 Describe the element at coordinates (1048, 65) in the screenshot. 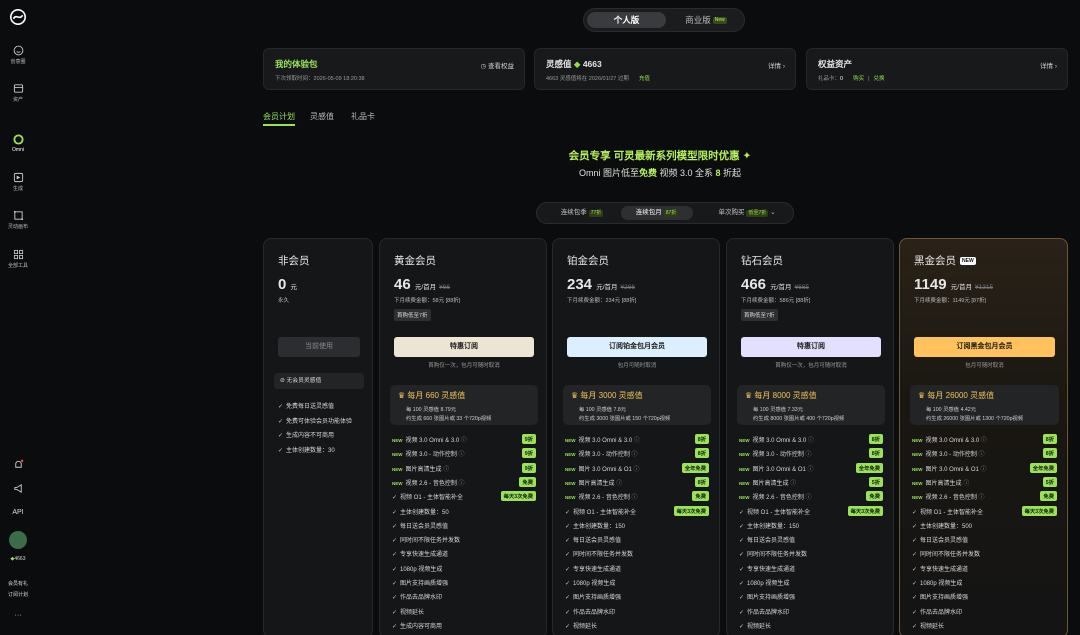

I see `rights-detail-link: 详情 ›` at that location.